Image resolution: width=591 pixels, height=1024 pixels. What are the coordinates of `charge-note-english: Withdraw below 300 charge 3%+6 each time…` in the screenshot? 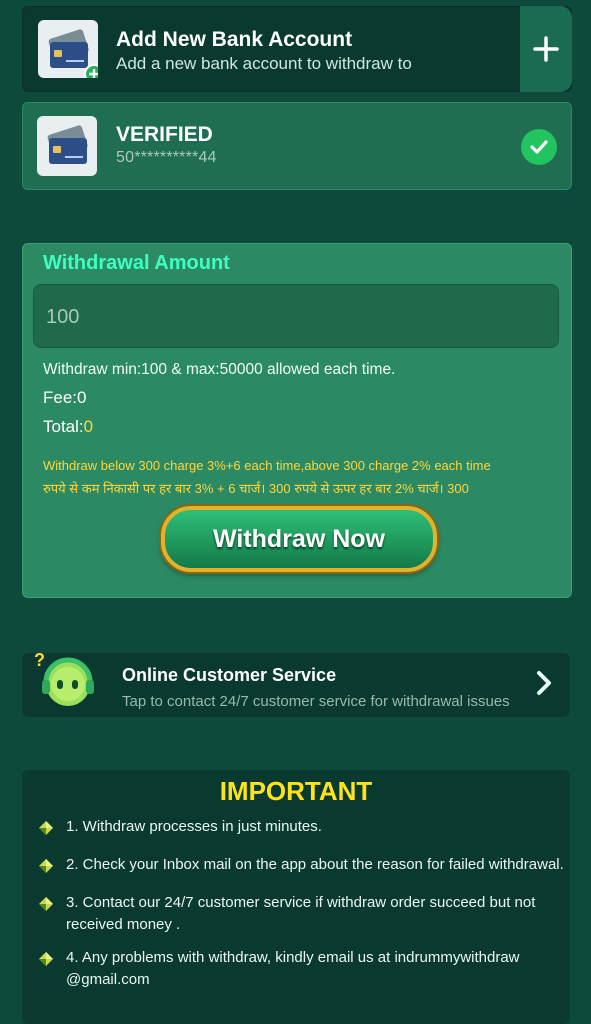 It's located at (267, 465).